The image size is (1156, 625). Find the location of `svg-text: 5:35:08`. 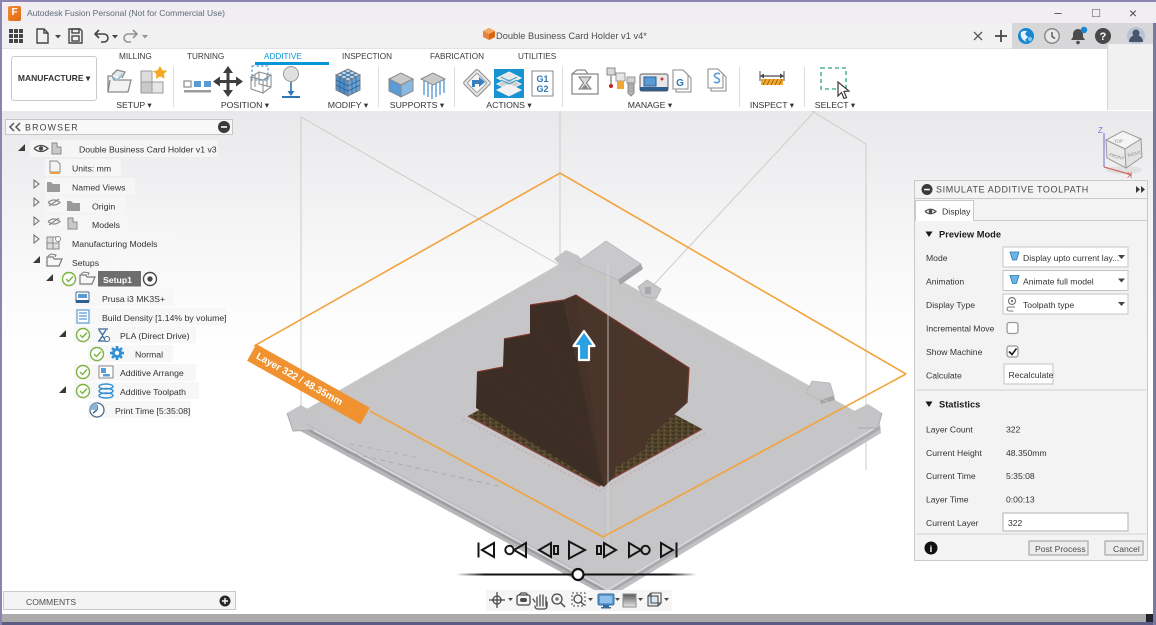

svg-text: 5:35:08 is located at coordinates (1020, 476).